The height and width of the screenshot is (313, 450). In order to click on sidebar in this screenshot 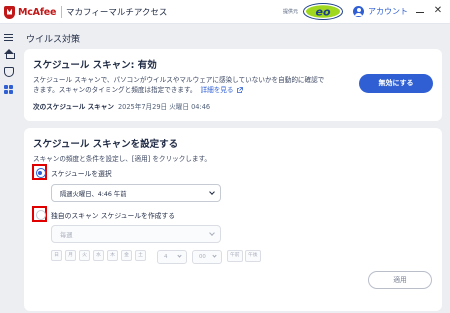, I will do `click(9, 168)`.